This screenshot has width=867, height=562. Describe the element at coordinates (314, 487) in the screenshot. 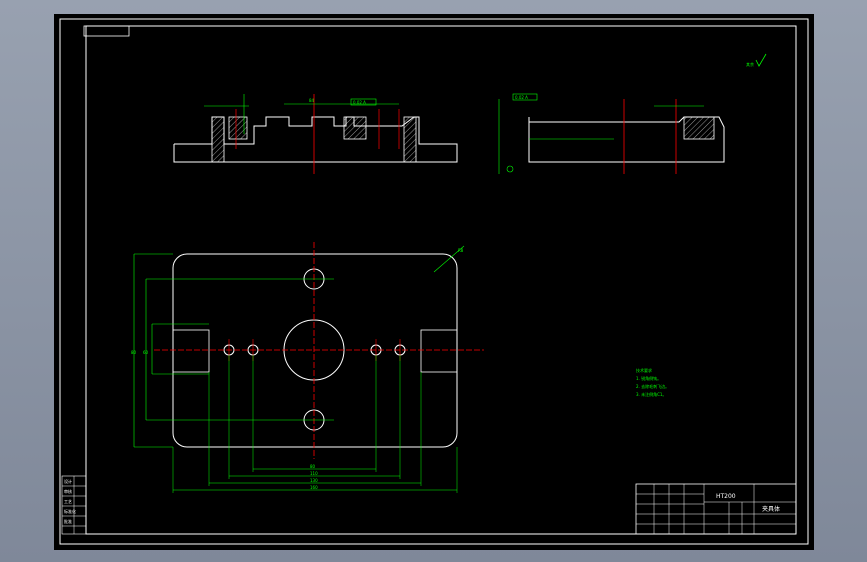

I see `plan-dim-4: 160` at that location.